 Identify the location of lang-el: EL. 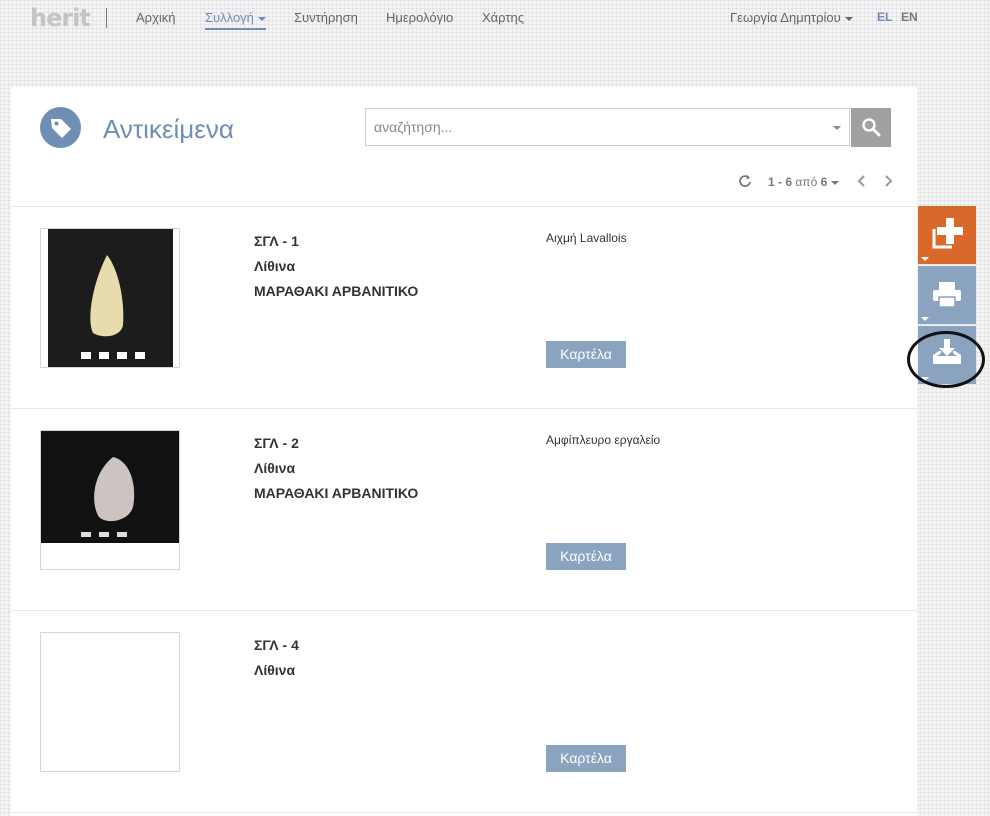
(884, 17).